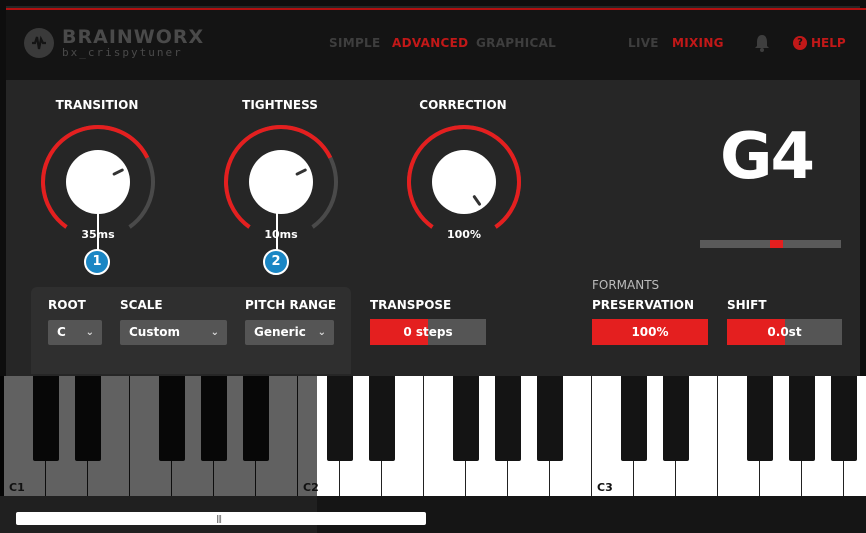  I want to click on root-label: ROOT, so click(67, 305).